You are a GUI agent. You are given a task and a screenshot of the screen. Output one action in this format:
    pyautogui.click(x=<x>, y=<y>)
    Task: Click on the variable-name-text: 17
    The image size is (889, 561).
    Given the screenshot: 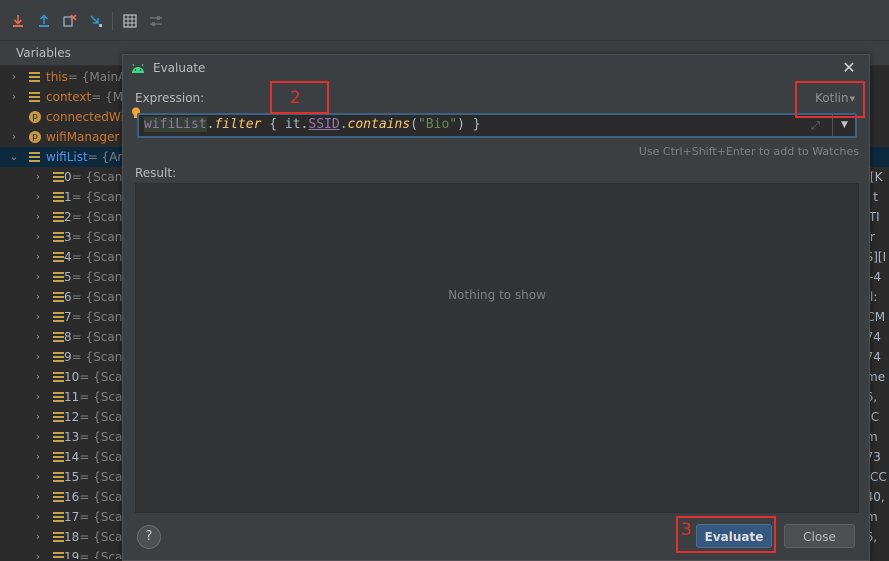 What is the action you would take?
    pyautogui.click(x=72, y=517)
    